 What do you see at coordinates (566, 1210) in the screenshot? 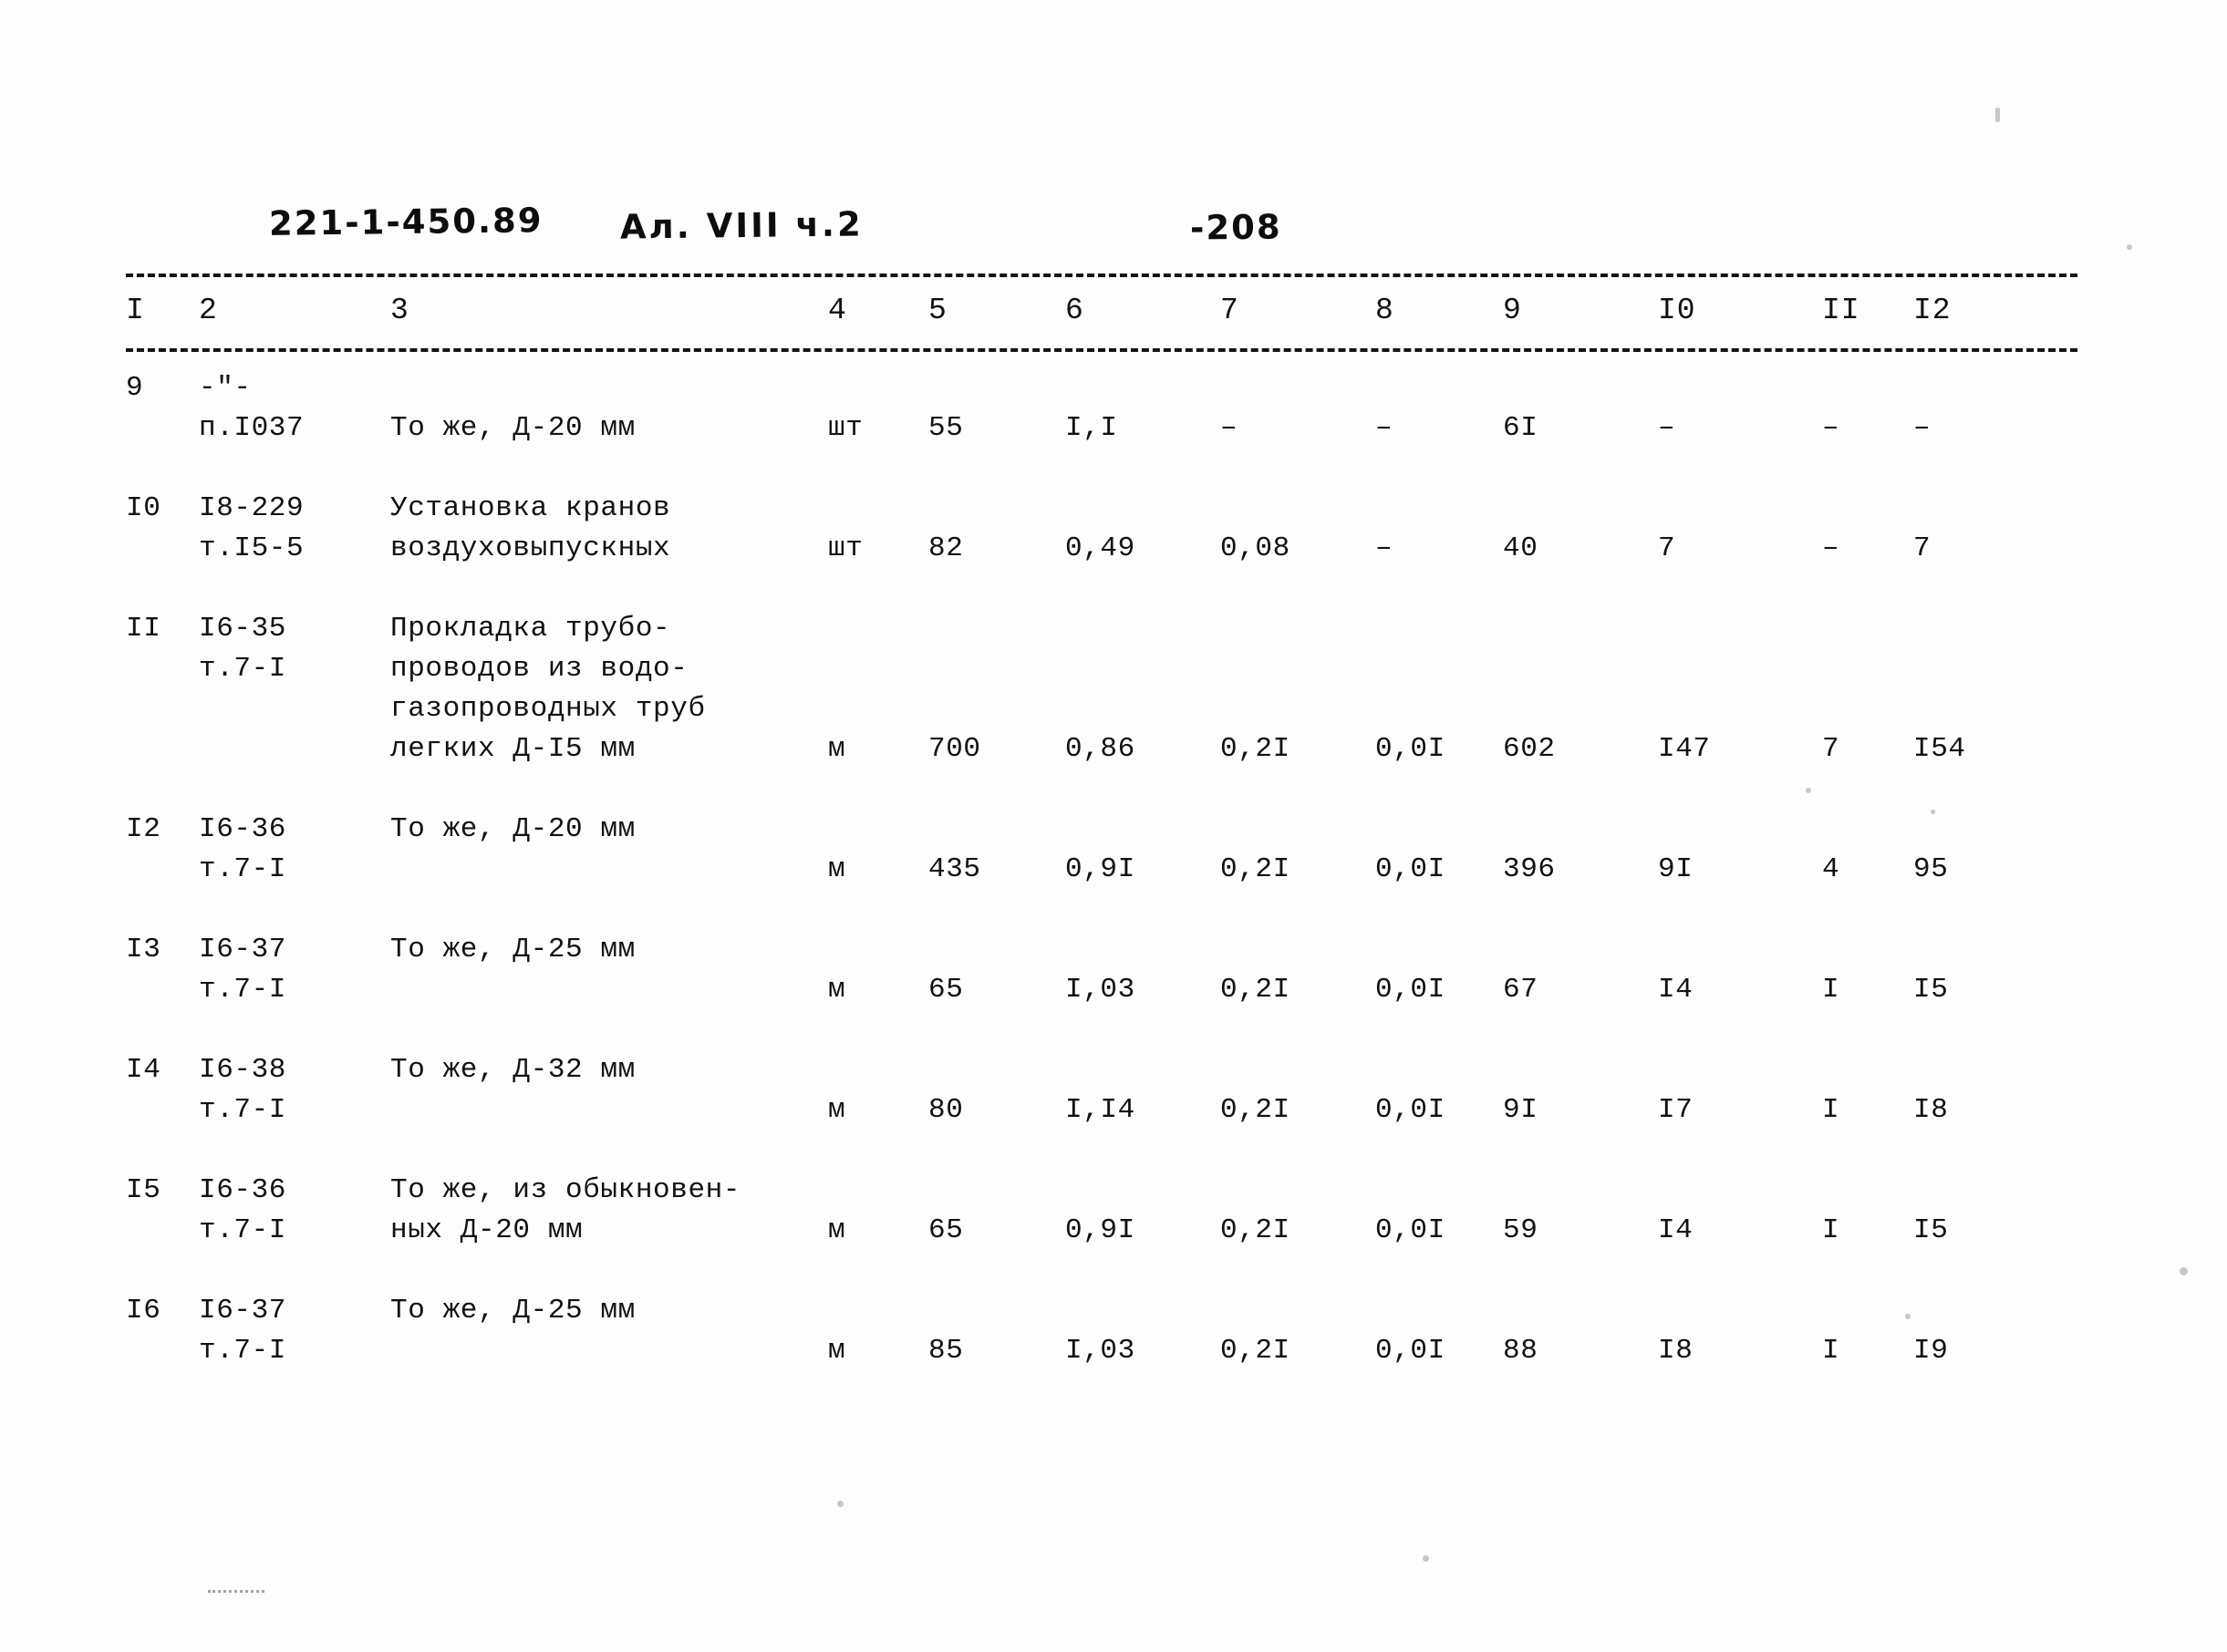
I see `row-description: То же, из обыкновен- ных Д-20 мм` at bounding box center [566, 1210].